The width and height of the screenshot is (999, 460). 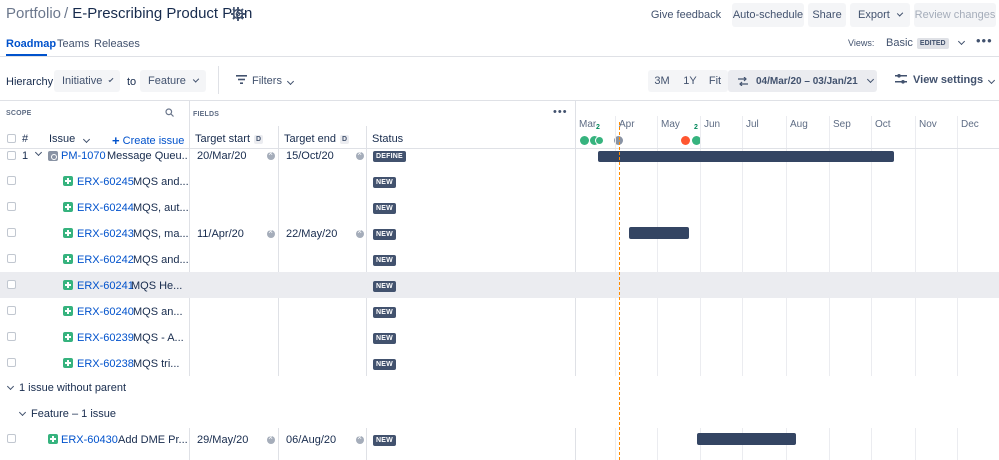 I want to click on table-row: ERX-60241 MQS He... NEW, so click(x=499, y=285).